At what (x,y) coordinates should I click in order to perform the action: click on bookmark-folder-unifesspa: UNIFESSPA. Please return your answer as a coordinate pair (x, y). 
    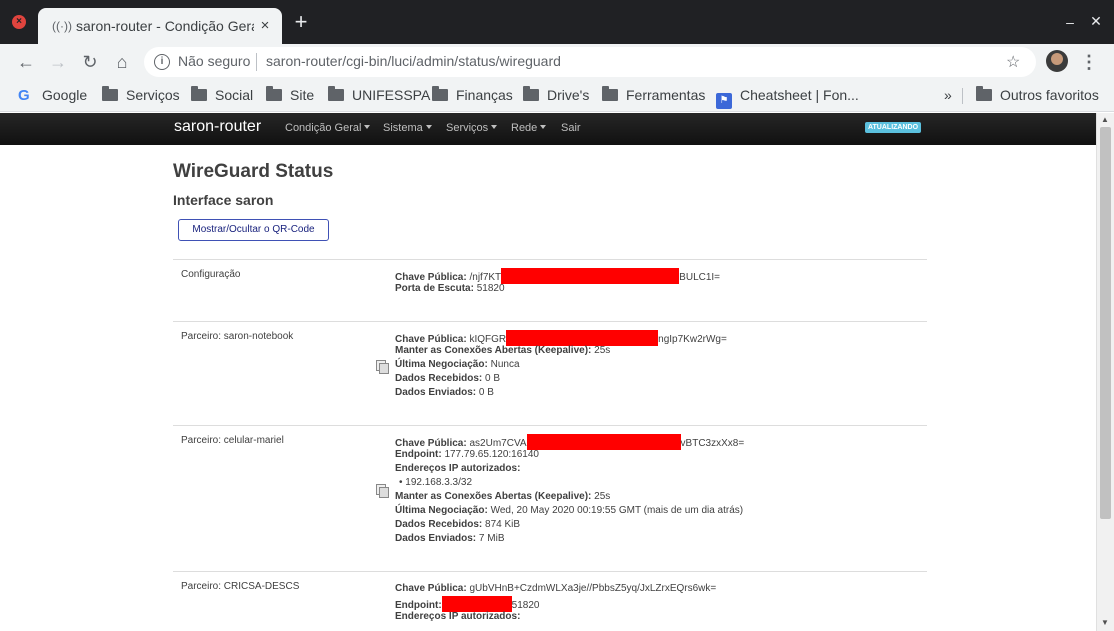
    Looking at the image, I should click on (379, 96).